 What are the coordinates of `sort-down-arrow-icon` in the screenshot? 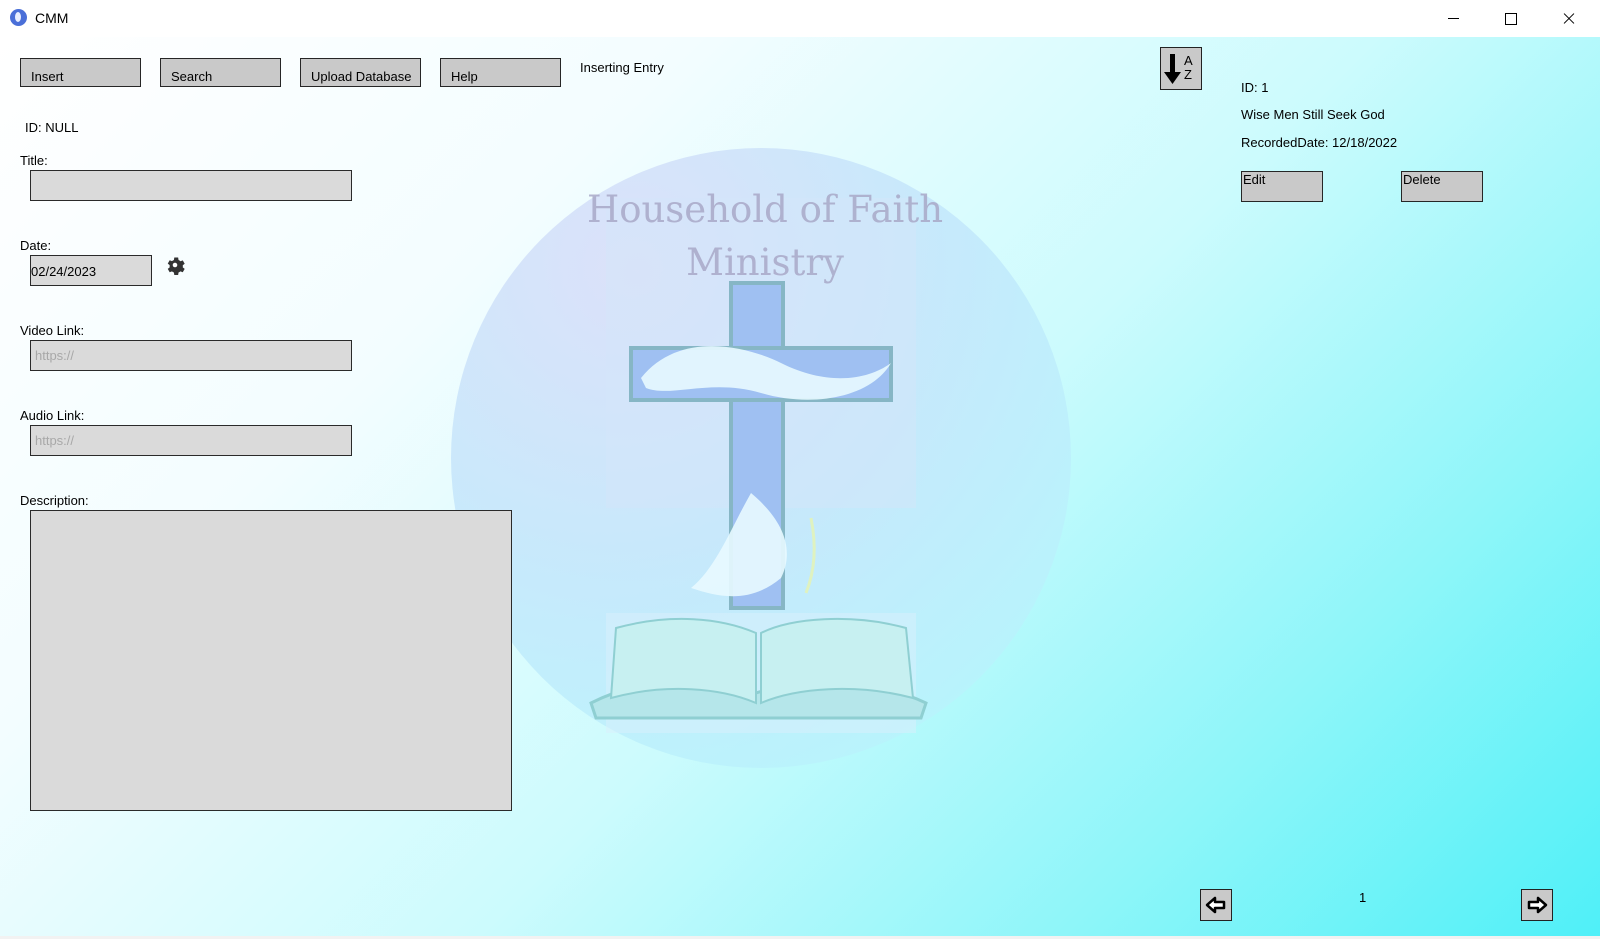 It's located at (1172, 69).